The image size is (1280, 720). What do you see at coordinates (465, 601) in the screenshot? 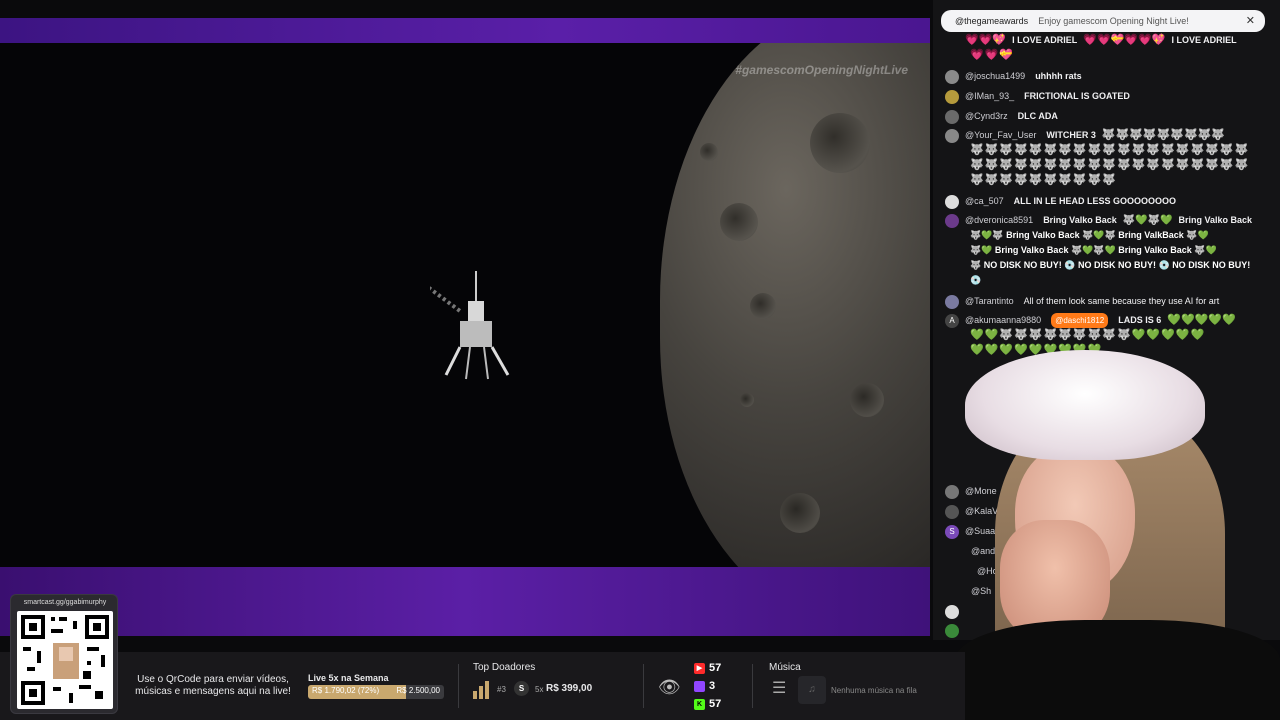
I see `frame-bottom-border` at bounding box center [465, 601].